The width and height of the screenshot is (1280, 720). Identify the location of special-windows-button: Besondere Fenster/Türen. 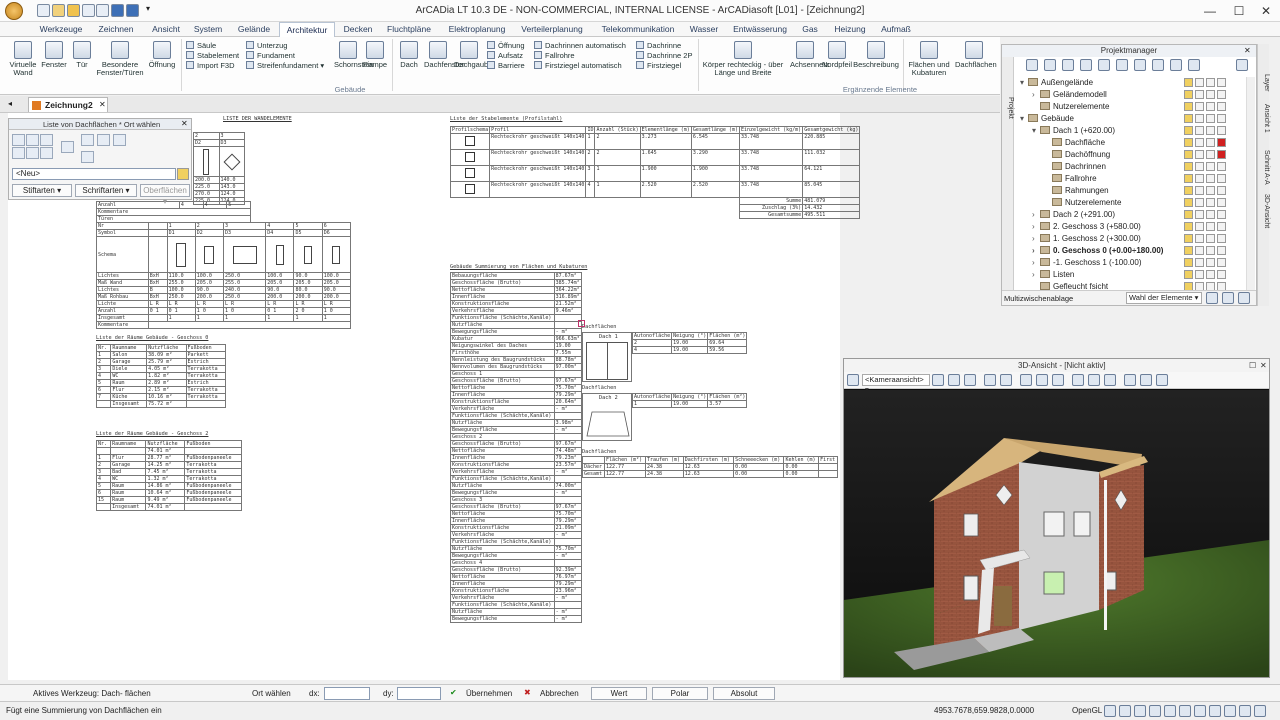
(120, 59).